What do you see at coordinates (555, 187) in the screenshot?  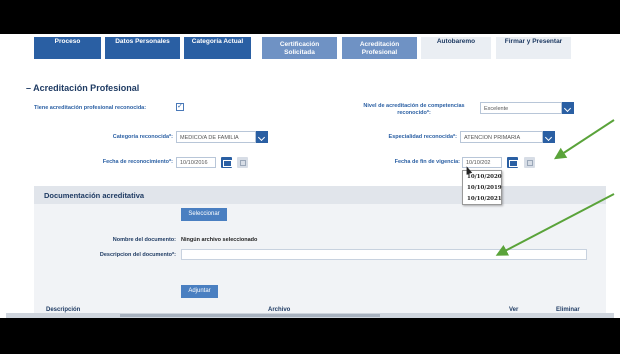 I see `arrow-annotation-icon` at bounding box center [555, 187].